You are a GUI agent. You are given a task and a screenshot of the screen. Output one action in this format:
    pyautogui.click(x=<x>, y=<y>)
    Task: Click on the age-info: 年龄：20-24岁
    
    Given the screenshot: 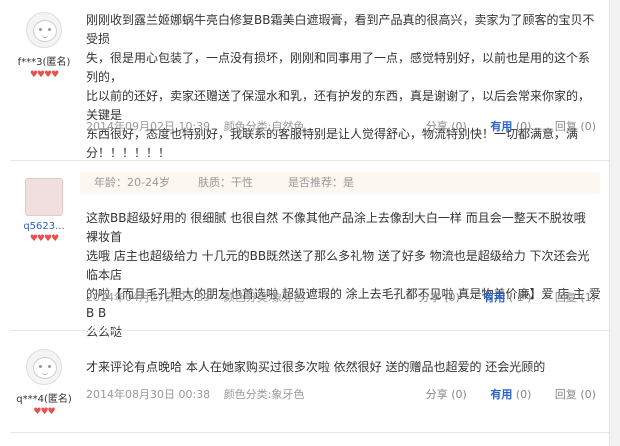 What is the action you would take?
    pyautogui.click(x=132, y=182)
    